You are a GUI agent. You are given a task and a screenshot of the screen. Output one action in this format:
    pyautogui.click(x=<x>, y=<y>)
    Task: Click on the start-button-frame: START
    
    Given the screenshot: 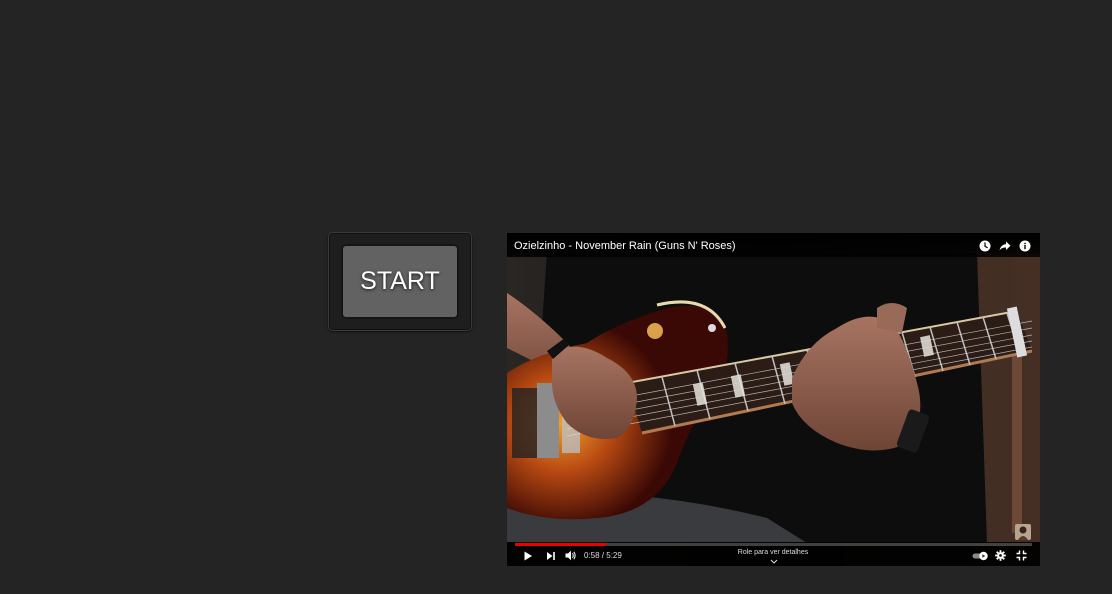 What is the action you would take?
    pyautogui.click(x=400, y=281)
    